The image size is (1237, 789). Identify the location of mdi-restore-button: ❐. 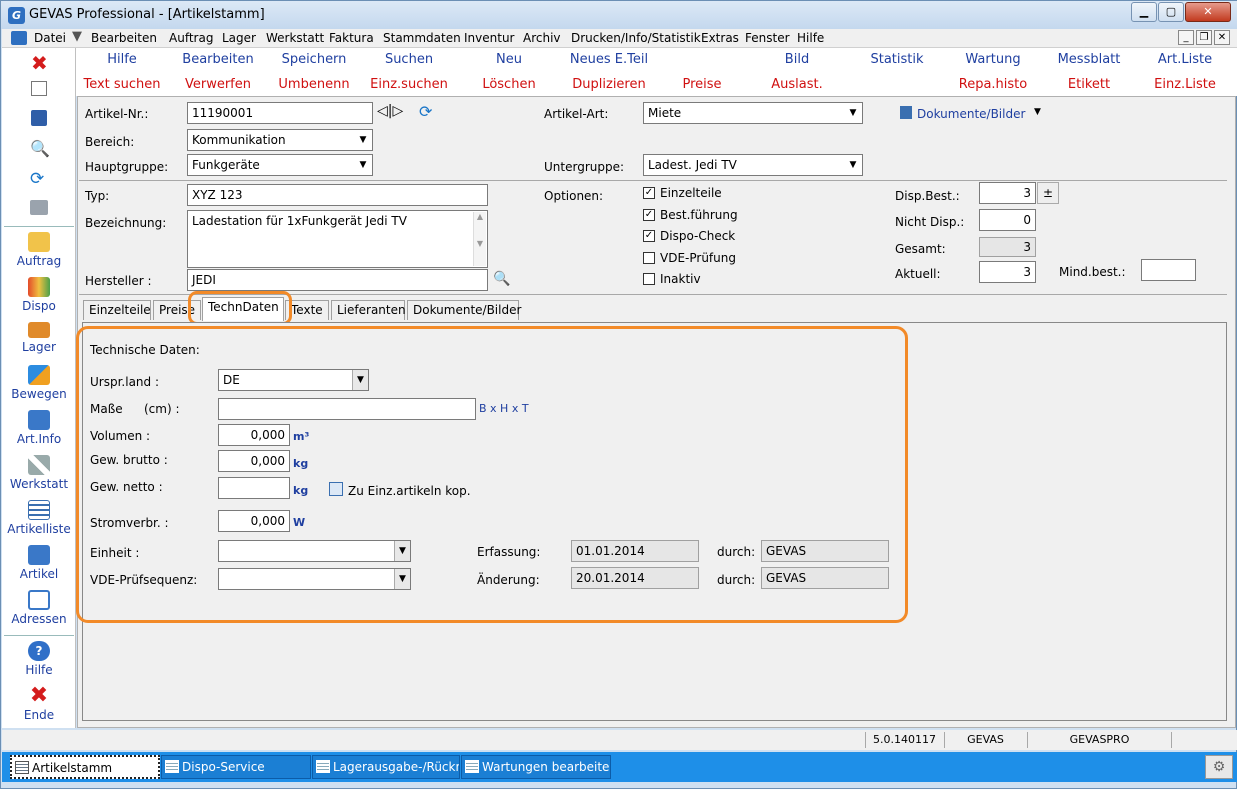
(1204, 37).